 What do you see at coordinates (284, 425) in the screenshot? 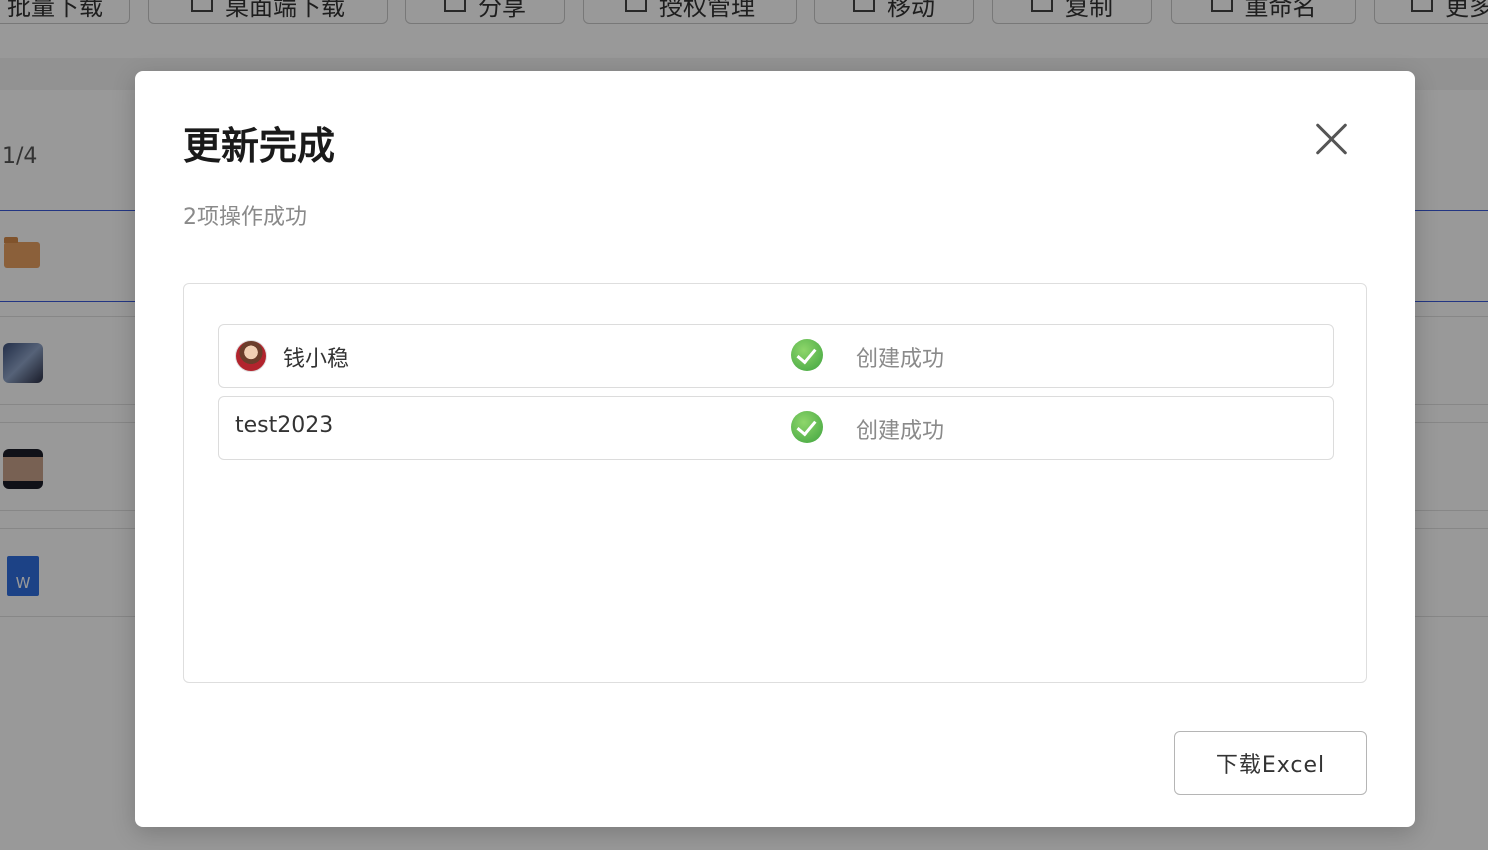
I see `result-name: test2023` at bounding box center [284, 425].